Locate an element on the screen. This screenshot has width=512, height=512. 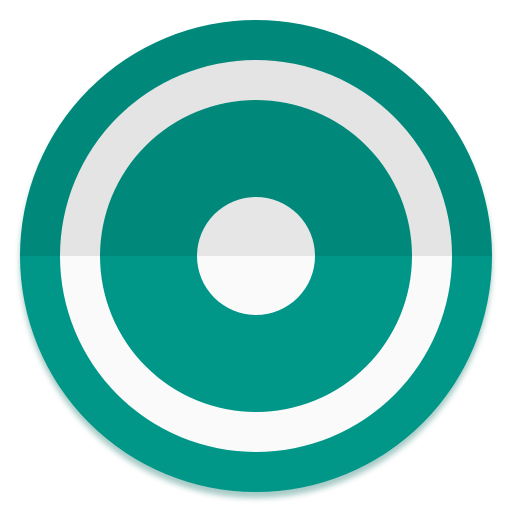
center-dot is located at coordinates (256, 256).